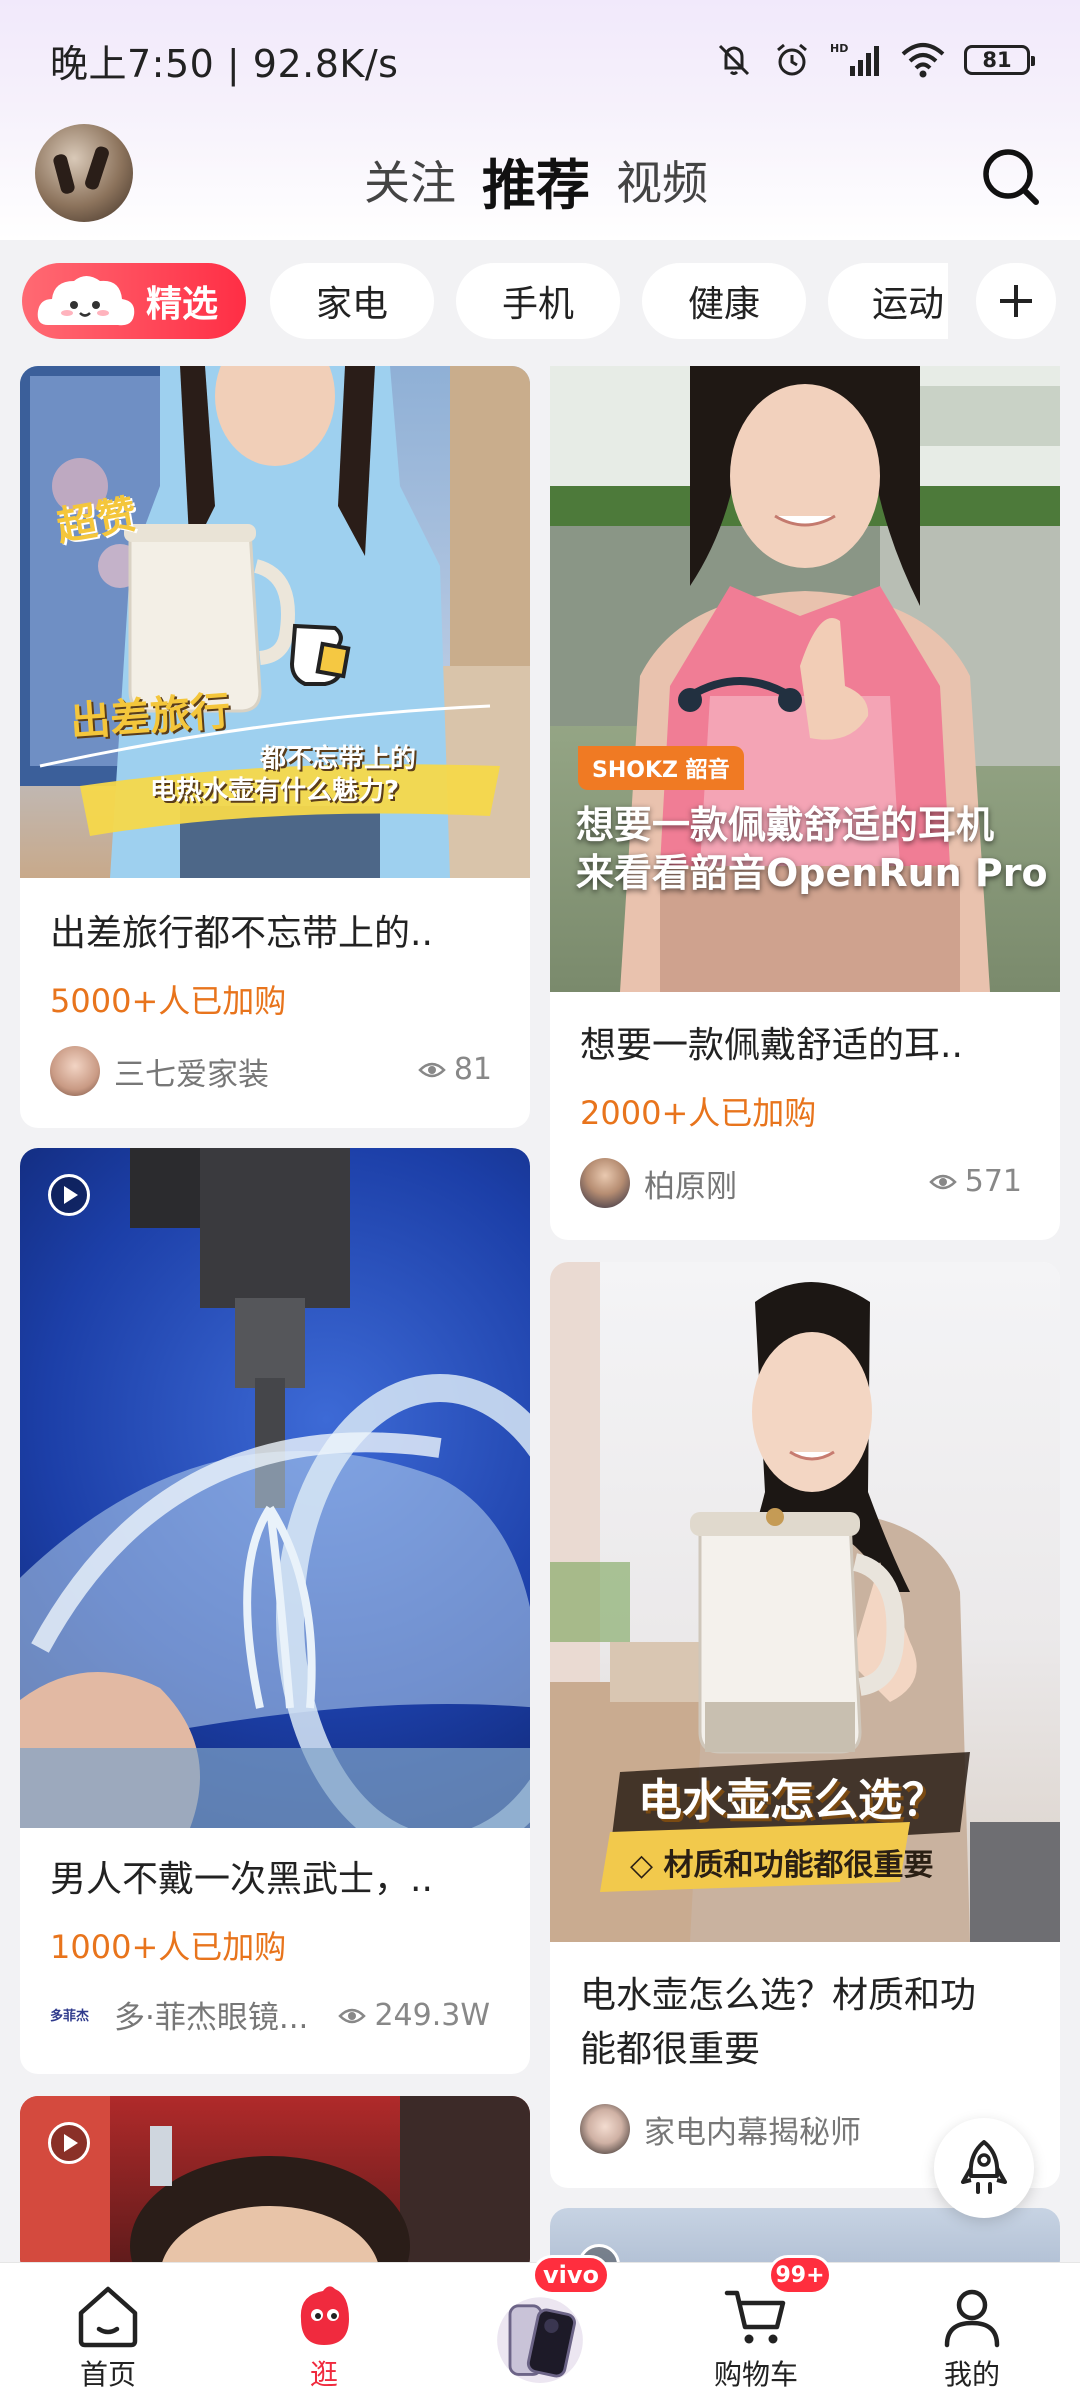 Image resolution: width=1080 pixels, height=2400 pixels. What do you see at coordinates (971, 2374) in the screenshot?
I see `nav-label: 我的` at bounding box center [971, 2374].